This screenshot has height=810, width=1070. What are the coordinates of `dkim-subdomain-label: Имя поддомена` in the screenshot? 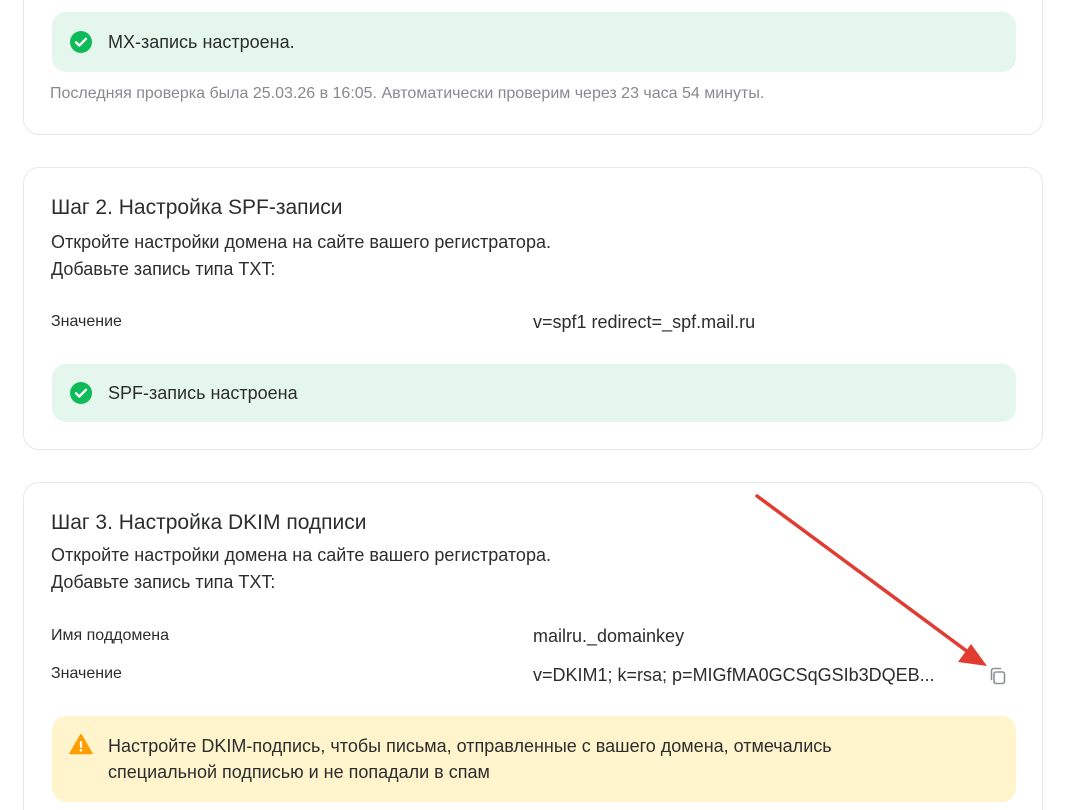 It's located at (110, 635).